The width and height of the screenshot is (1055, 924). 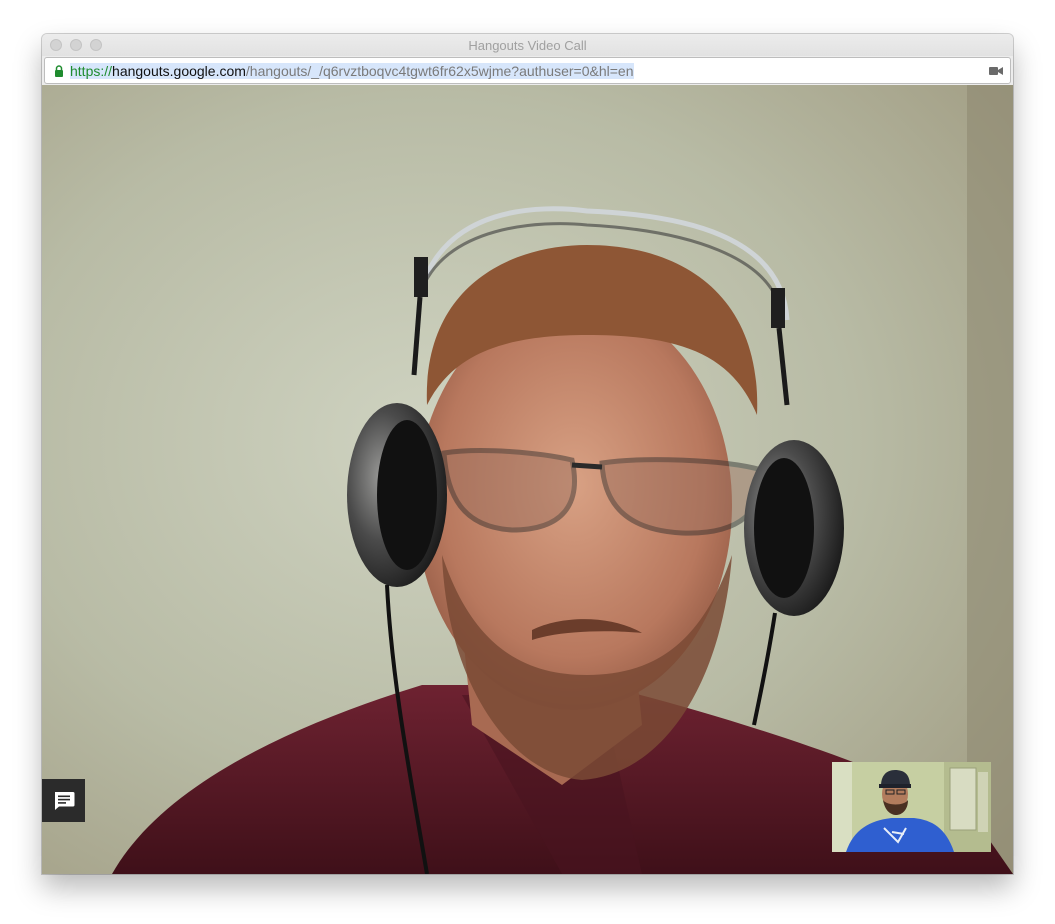 I want to click on title-bar: Hangouts Video Call, so click(x=527, y=45).